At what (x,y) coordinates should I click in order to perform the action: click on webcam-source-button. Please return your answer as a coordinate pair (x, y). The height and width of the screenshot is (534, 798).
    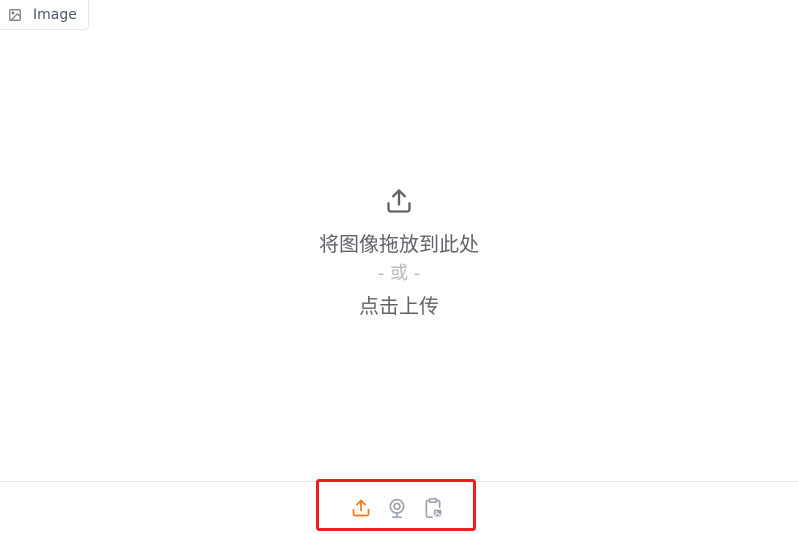
    Looking at the image, I should click on (397, 508).